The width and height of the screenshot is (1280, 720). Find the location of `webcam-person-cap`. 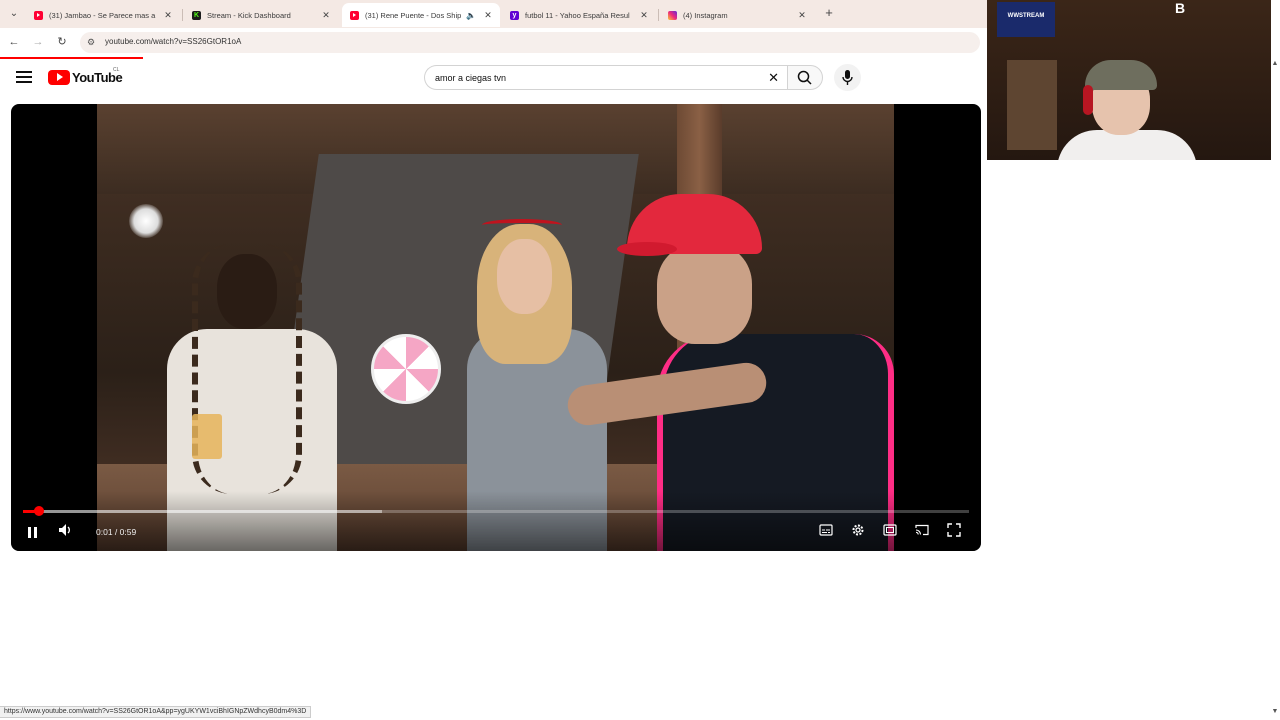

webcam-person-cap is located at coordinates (1121, 75).